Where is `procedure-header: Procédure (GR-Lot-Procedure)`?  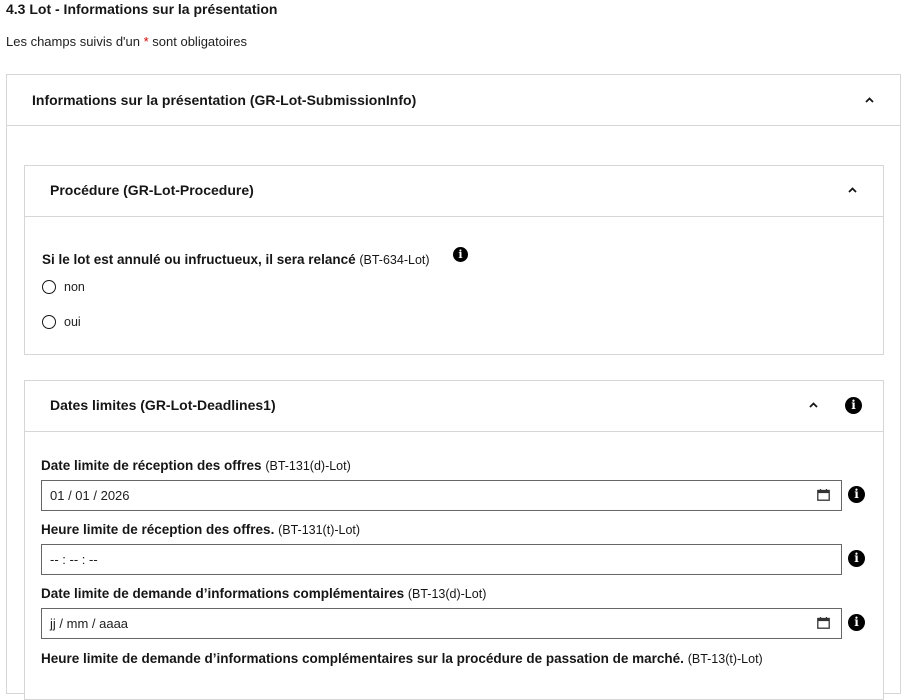
procedure-header: Procédure (GR-Lot-Procedure) is located at coordinates (454, 191).